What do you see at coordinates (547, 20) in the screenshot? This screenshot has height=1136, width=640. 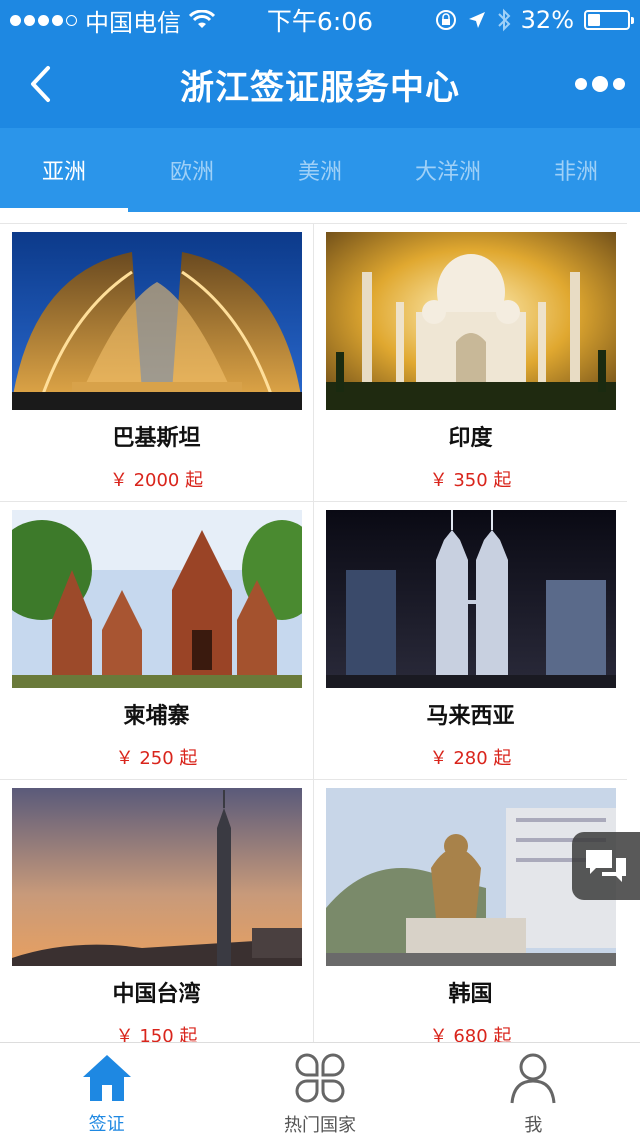 I see `battery-percent: 32%` at bounding box center [547, 20].